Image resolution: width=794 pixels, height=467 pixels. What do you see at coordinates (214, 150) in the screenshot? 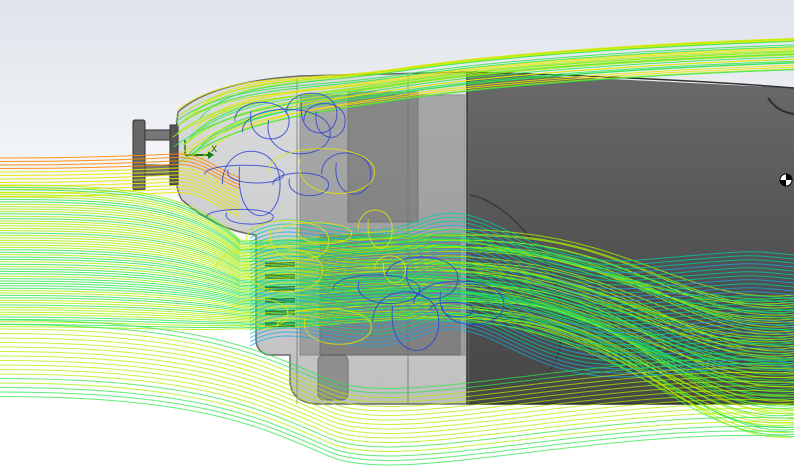
I see `triad-x-label: X` at bounding box center [214, 150].